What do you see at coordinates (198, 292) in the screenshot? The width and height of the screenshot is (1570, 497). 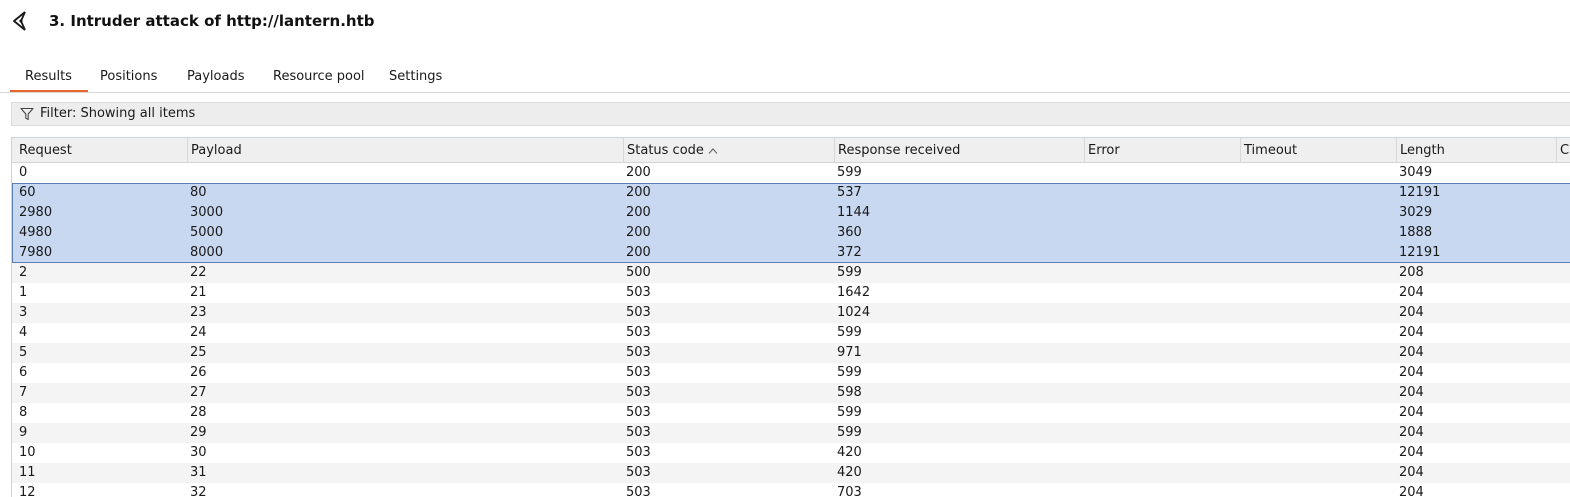 I see `cell-payload: 21` at bounding box center [198, 292].